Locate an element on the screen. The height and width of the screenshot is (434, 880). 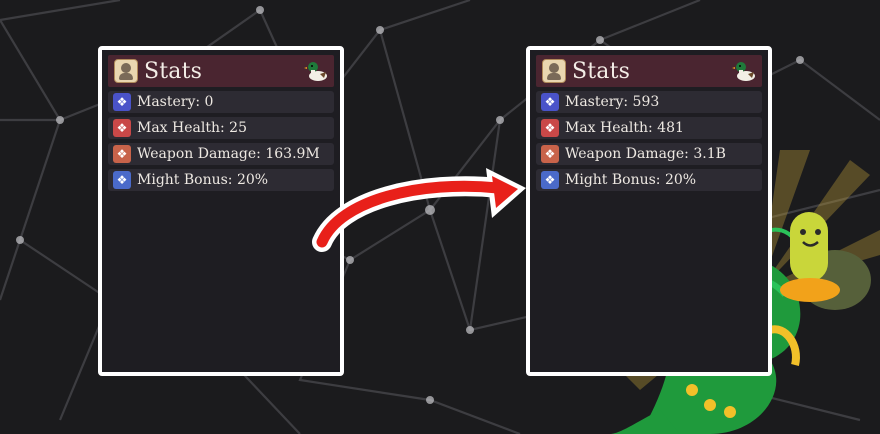
stat-label: Max Health: 481 is located at coordinates (624, 128).